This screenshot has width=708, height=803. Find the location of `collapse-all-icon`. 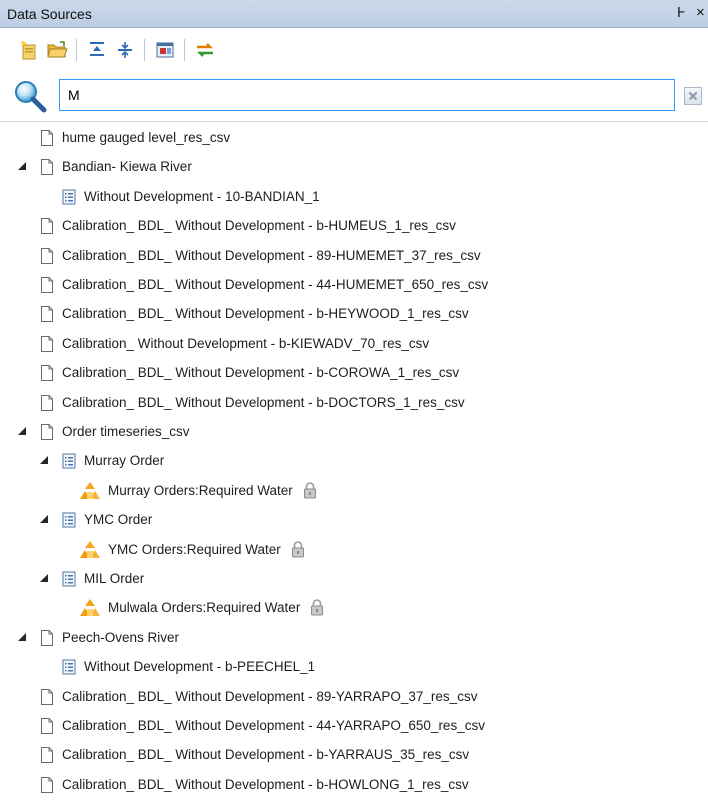

collapse-all-icon is located at coordinates (125, 50).